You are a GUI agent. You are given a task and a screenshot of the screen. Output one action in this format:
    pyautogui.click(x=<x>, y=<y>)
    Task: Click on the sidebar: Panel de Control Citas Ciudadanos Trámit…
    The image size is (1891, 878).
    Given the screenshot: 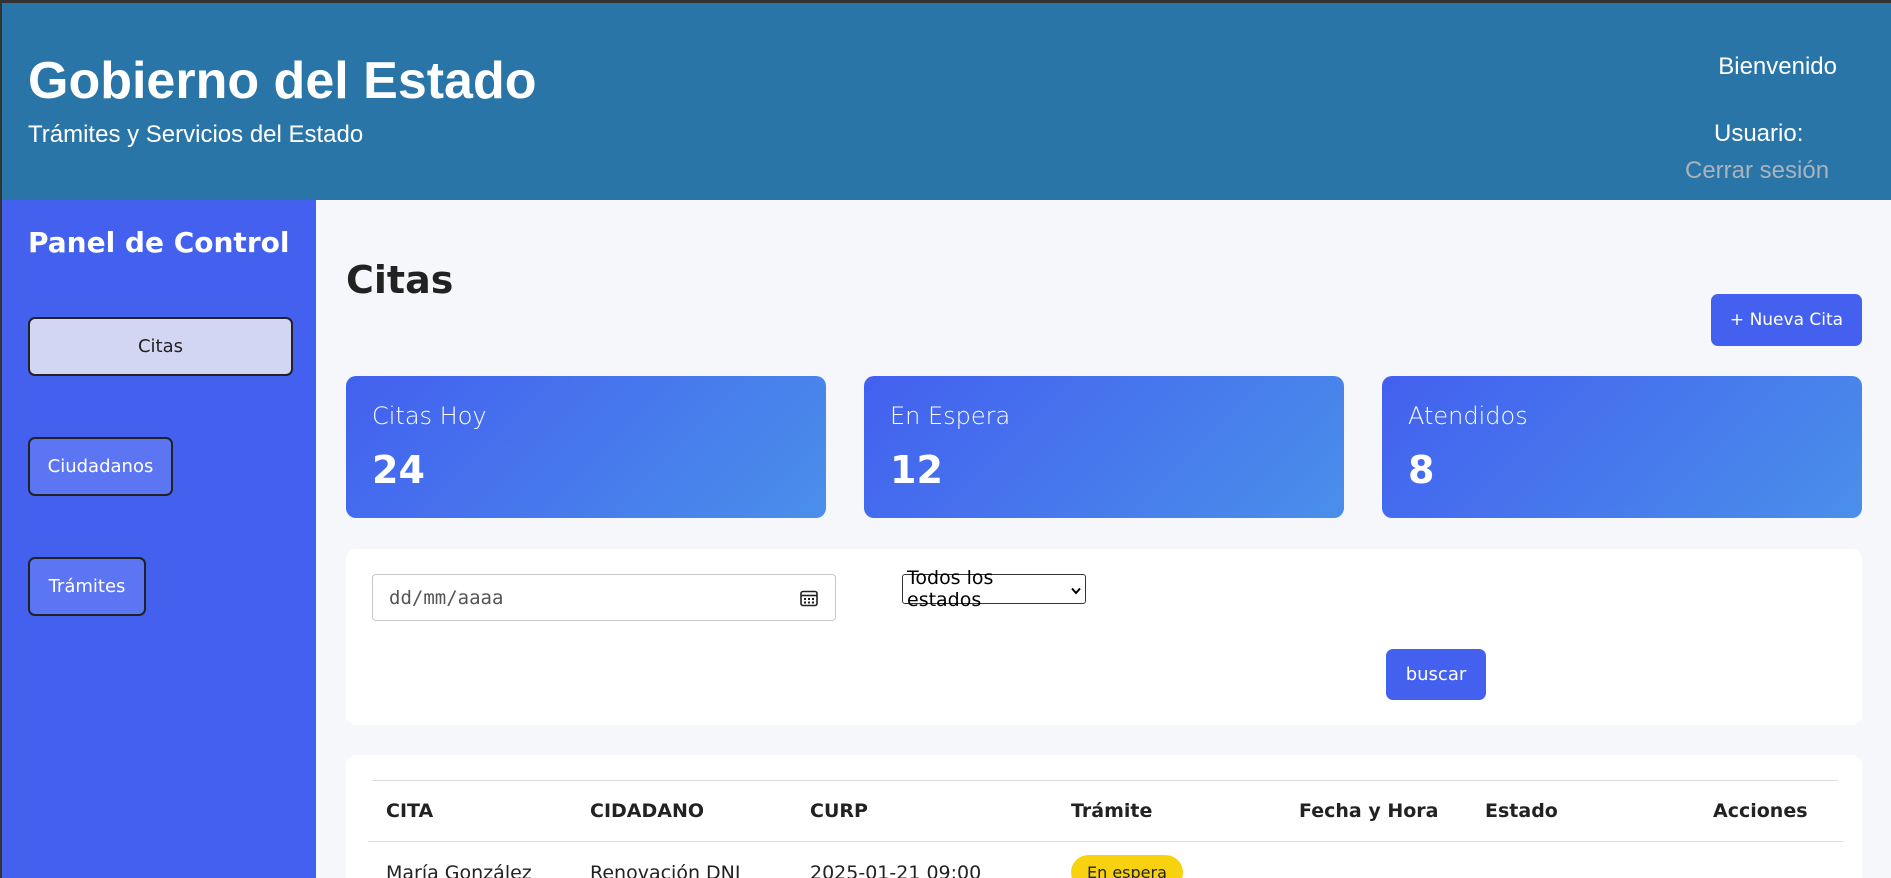 What is the action you would take?
    pyautogui.click(x=158, y=539)
    